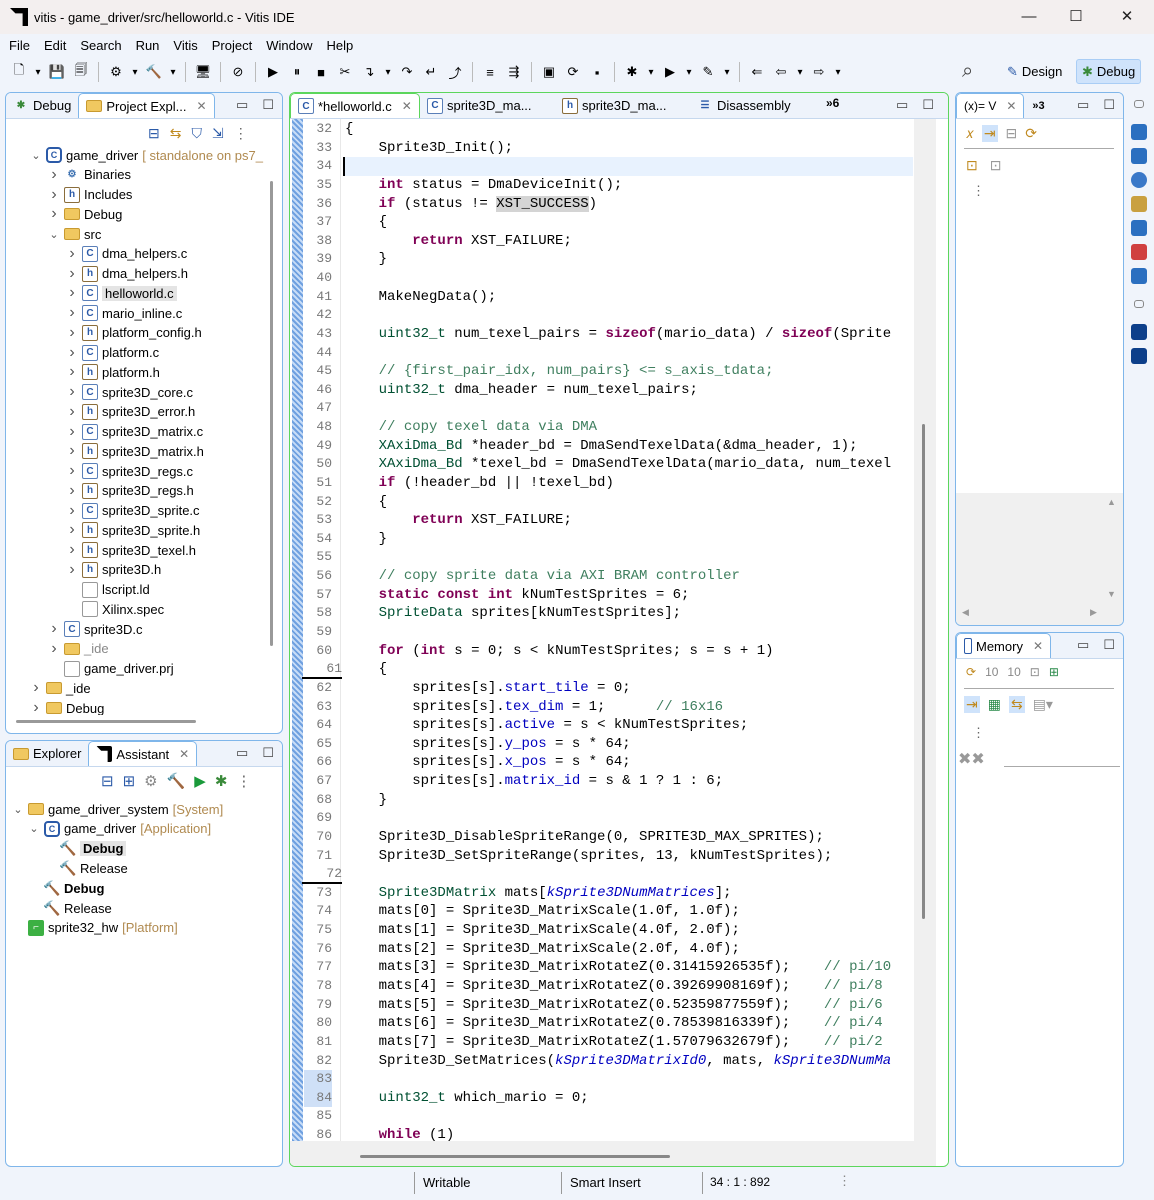 The height and width of the screenshot is (1200, 1154). I want to click on tree-item: game_driver.prj, so click(111, 669).